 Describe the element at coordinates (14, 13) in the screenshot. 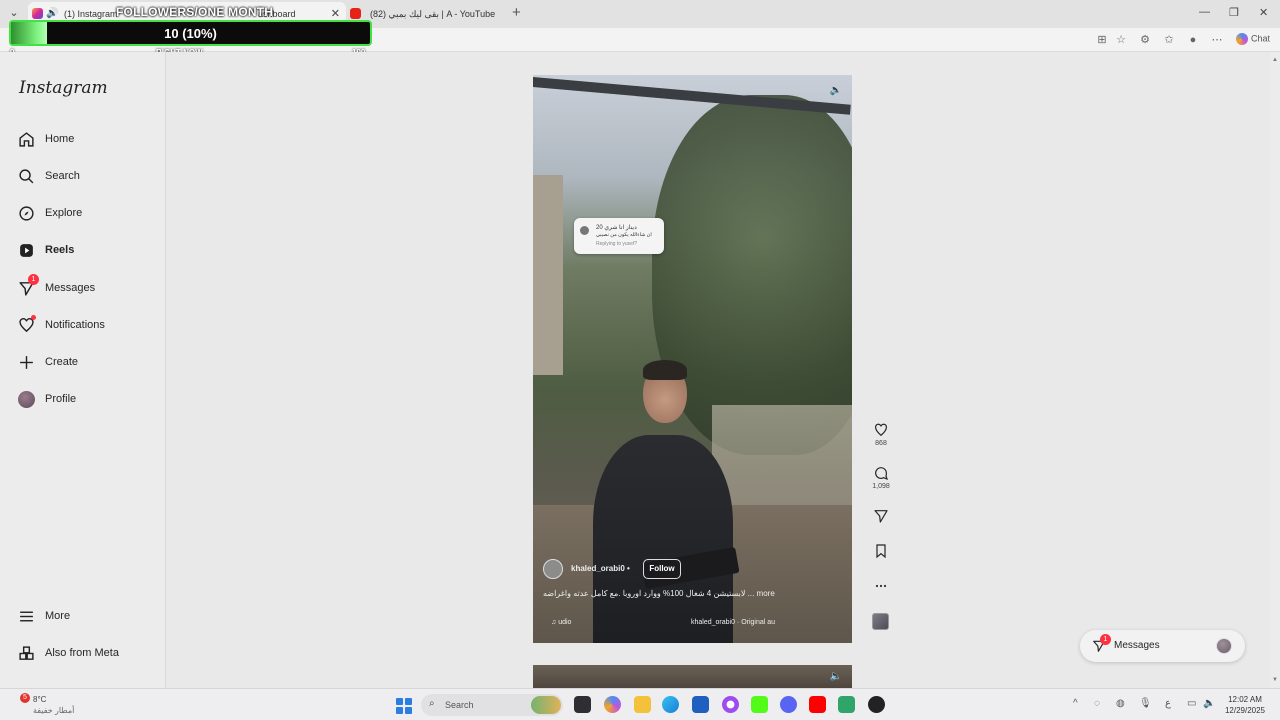

I see `tab-list-chevron-icon: ⌄` at that location.